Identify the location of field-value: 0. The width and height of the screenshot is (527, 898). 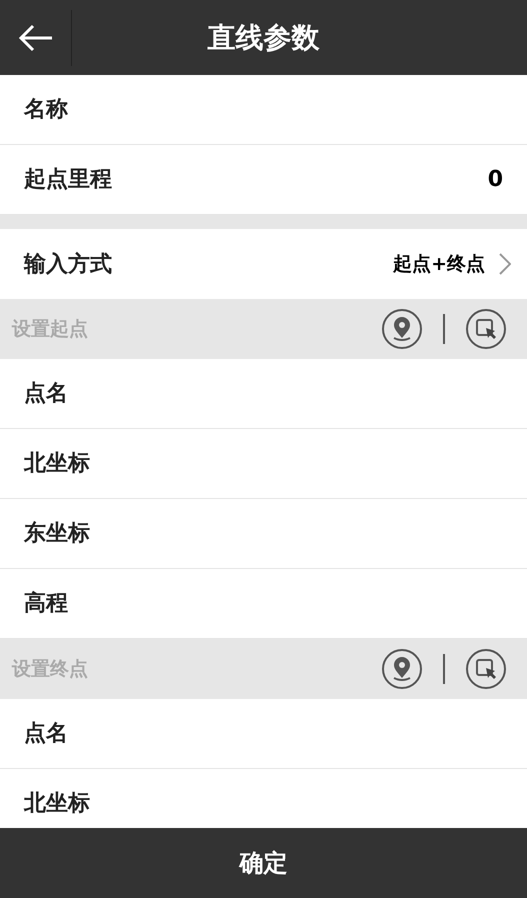
(495, 180).